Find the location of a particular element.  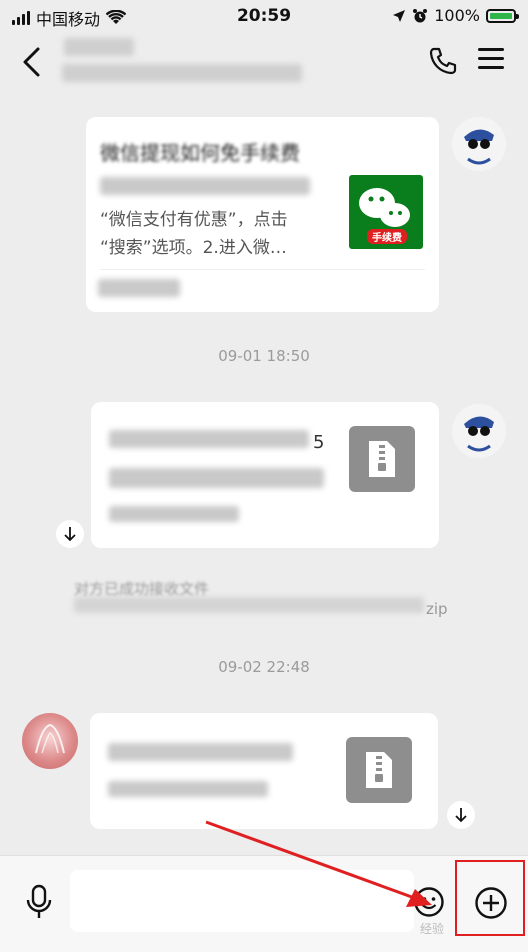

annotation-arrow is located at coordinates (318, 863).